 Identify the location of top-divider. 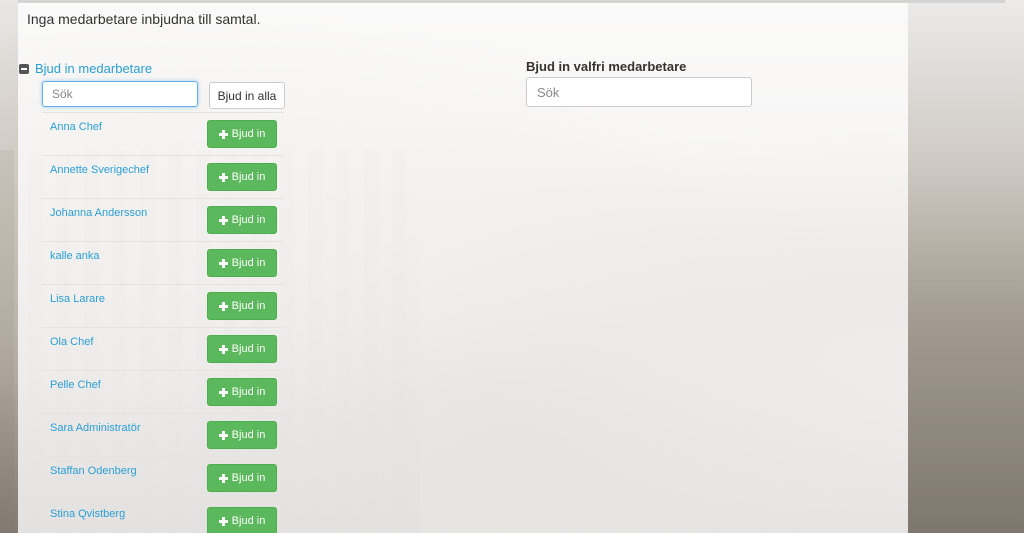
(511, 1).